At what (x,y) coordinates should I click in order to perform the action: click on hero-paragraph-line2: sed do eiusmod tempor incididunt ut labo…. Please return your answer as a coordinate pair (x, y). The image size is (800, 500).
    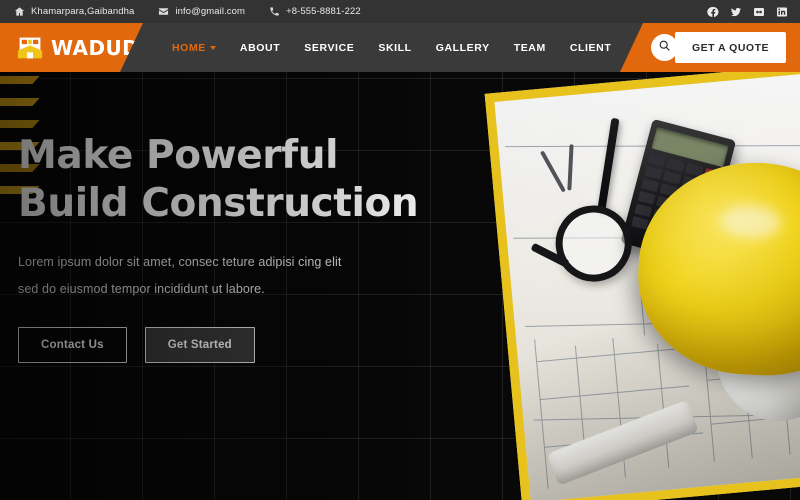
    Looking at the image, I should click on (141, 289).